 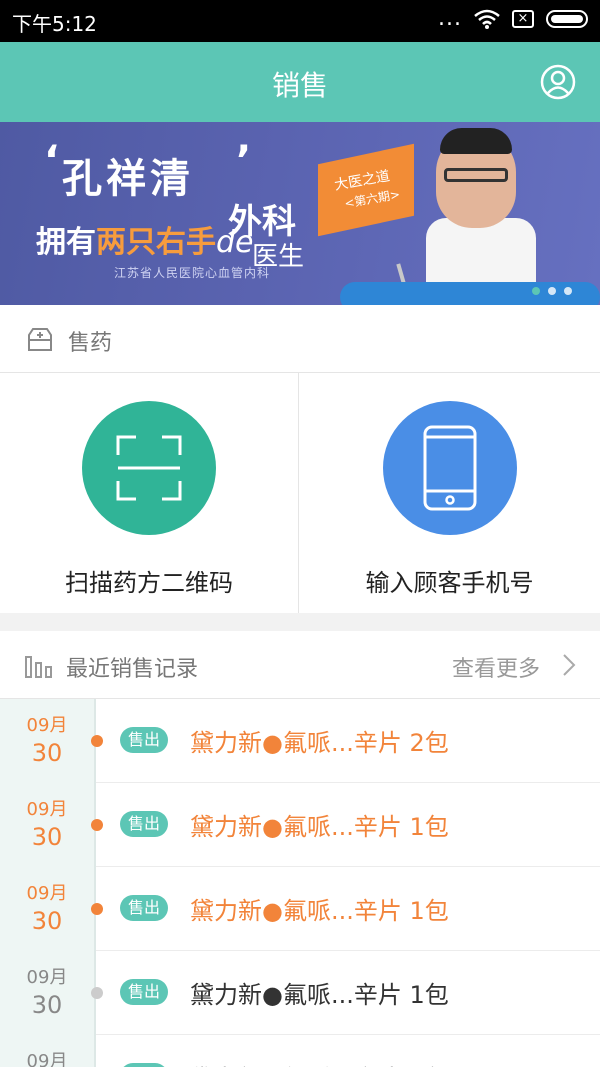 What do you see at coordinates (523, 19) in the screenshot?
I see `no-sim-icon: ×` at bounding box center [523, 19].